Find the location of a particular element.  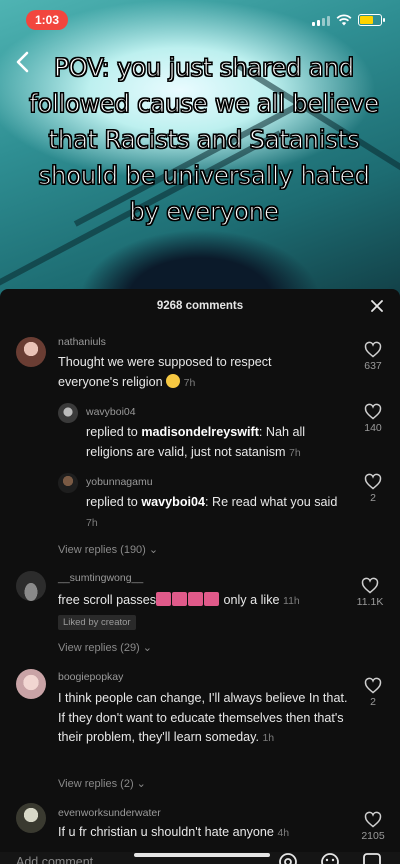

like-button: 11.1K is located at coordinates (370, 592).